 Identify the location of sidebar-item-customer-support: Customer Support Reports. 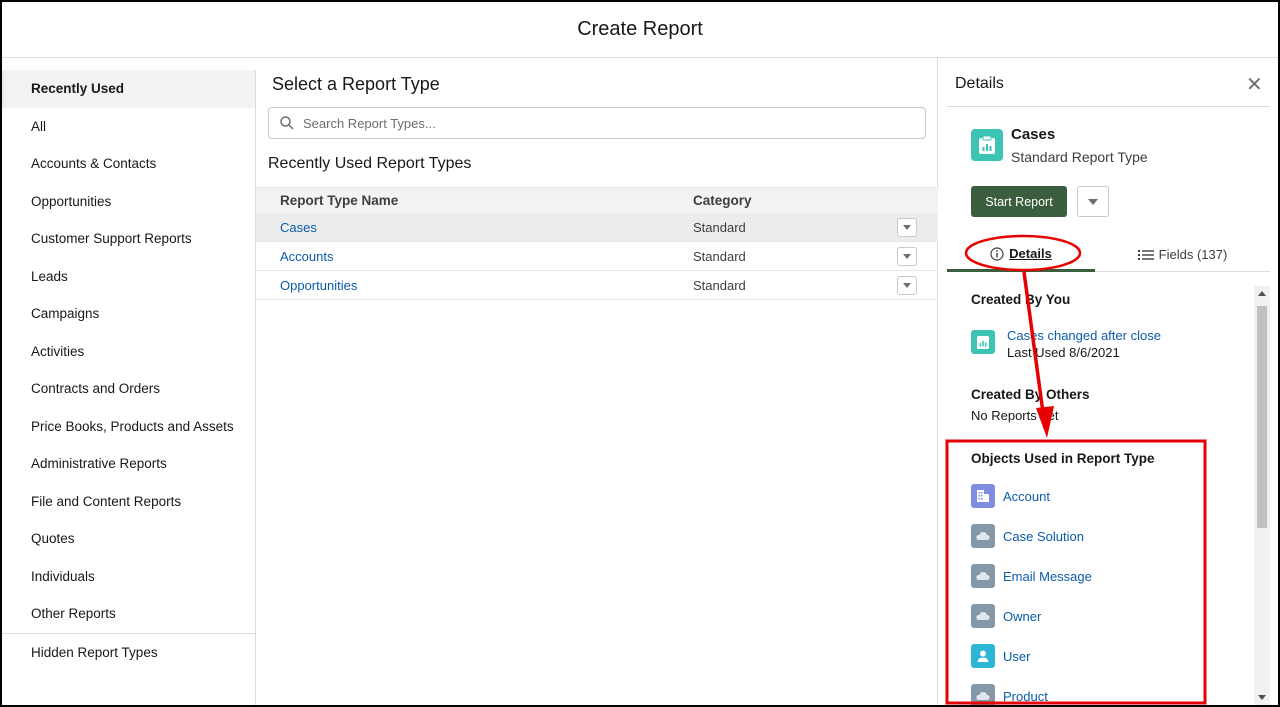
(128, 239).